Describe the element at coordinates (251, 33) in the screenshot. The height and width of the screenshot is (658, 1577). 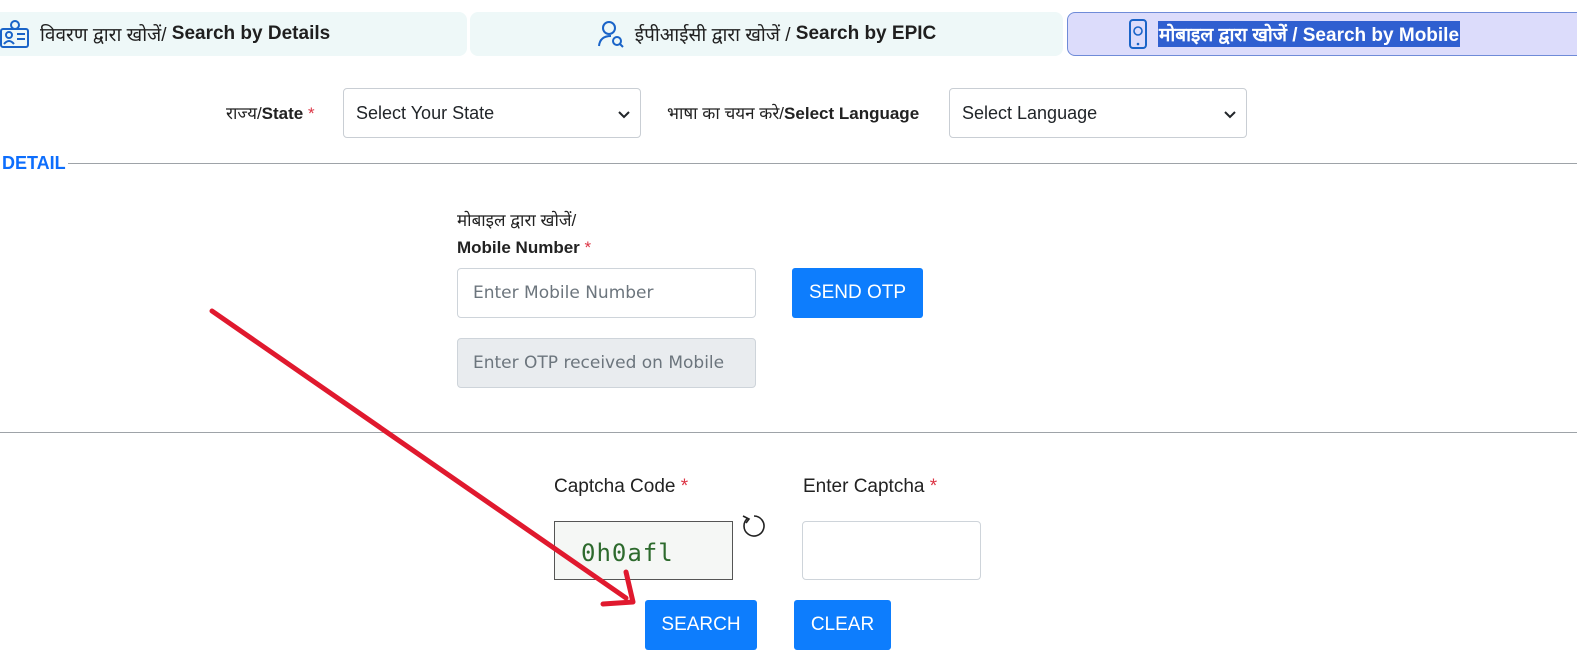
I see `tab-details-label-english: Search by Details` at that location.